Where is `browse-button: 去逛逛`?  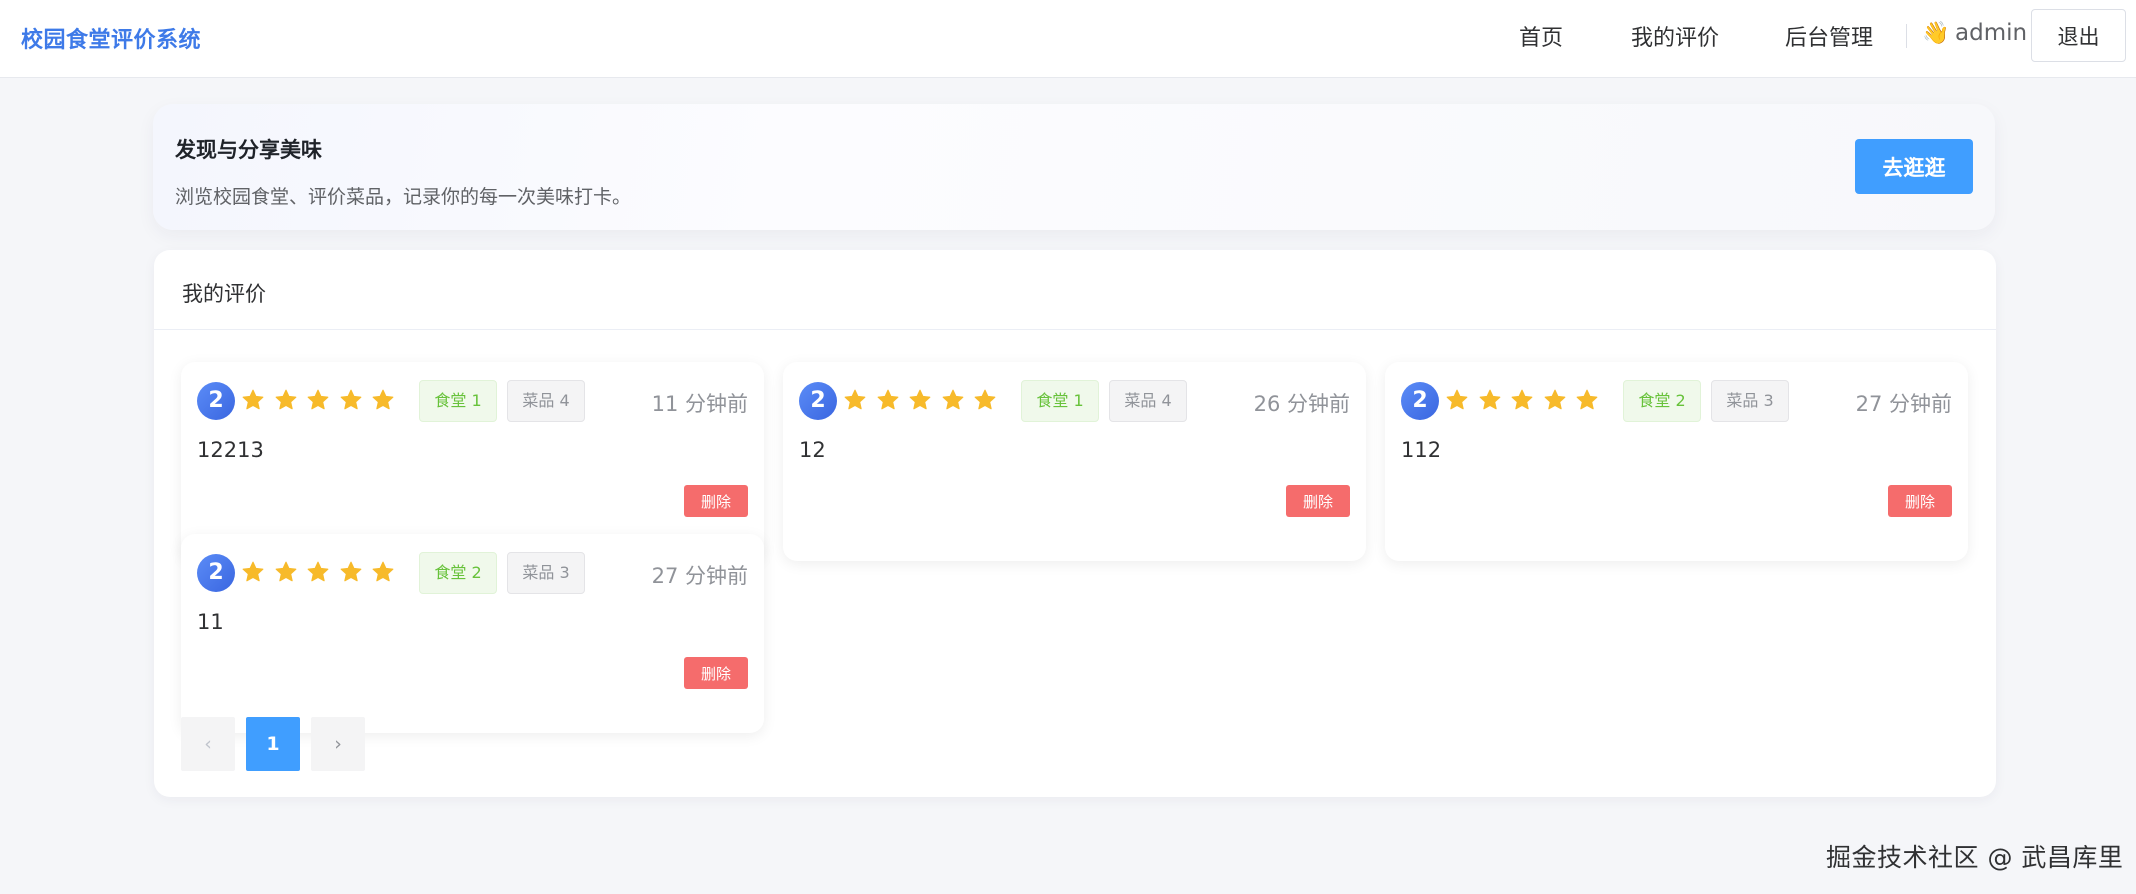 browse-button: 去逛逛 is located at coordinates (1914, 166).